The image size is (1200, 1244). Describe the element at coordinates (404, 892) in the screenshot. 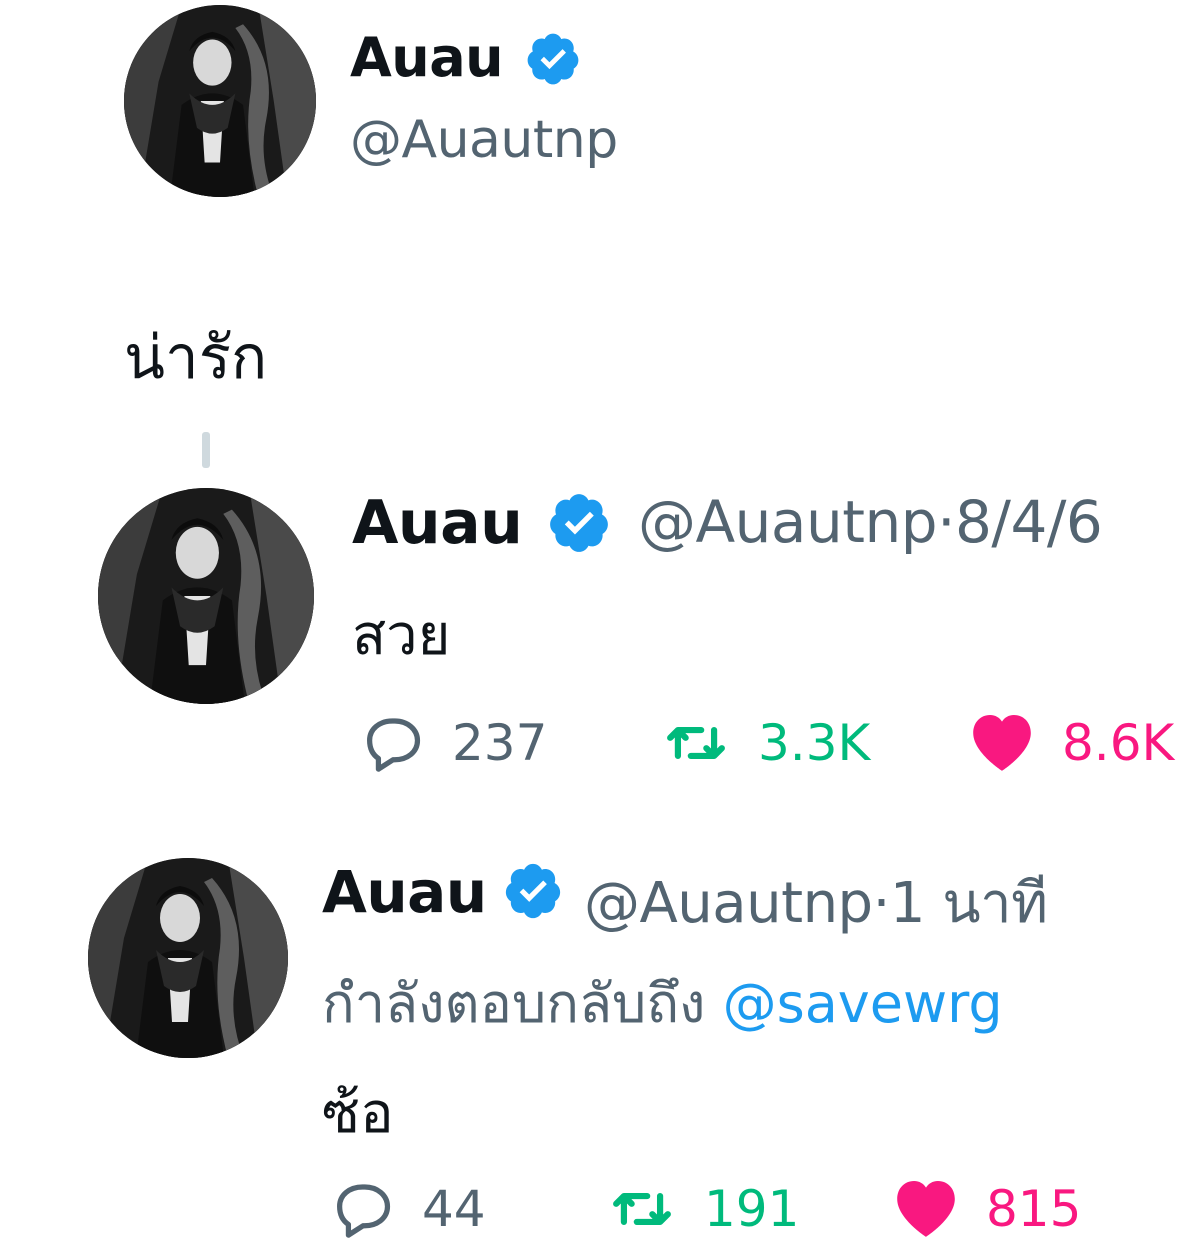

I see `reply-2-author-name: Auau` at that location.